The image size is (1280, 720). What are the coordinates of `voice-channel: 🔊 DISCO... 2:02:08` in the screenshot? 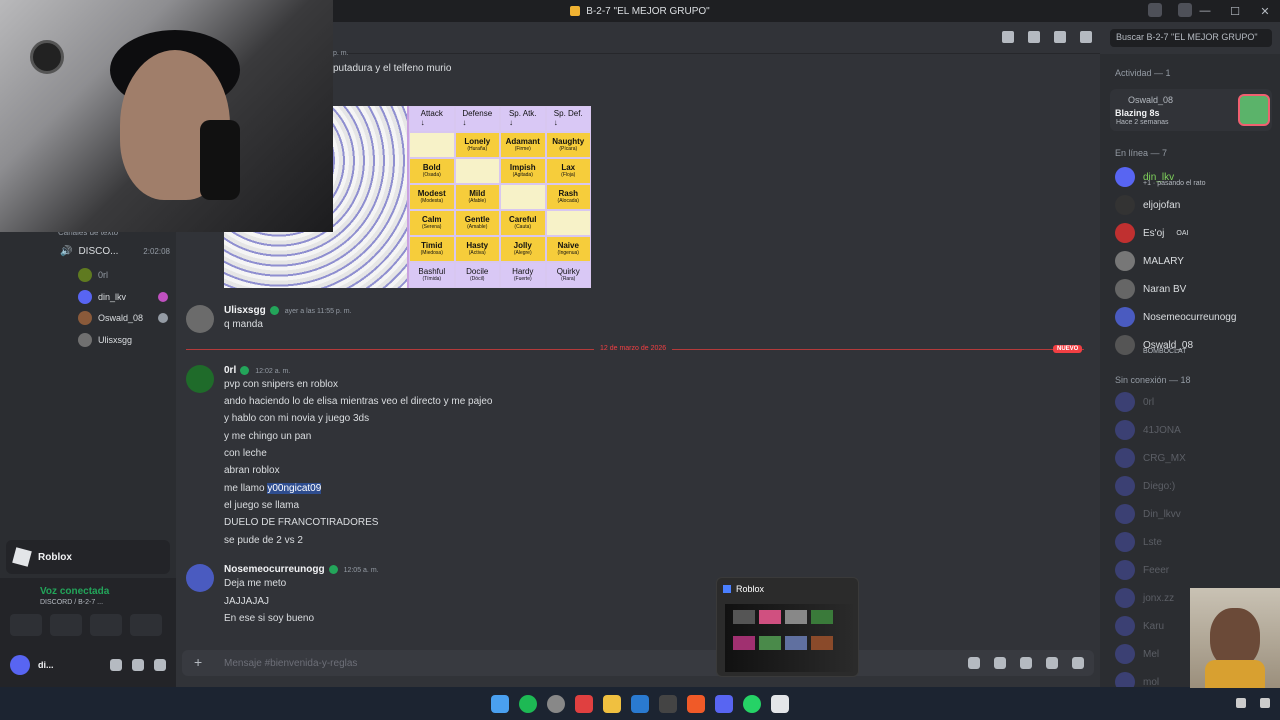 It's located at (115, 251).